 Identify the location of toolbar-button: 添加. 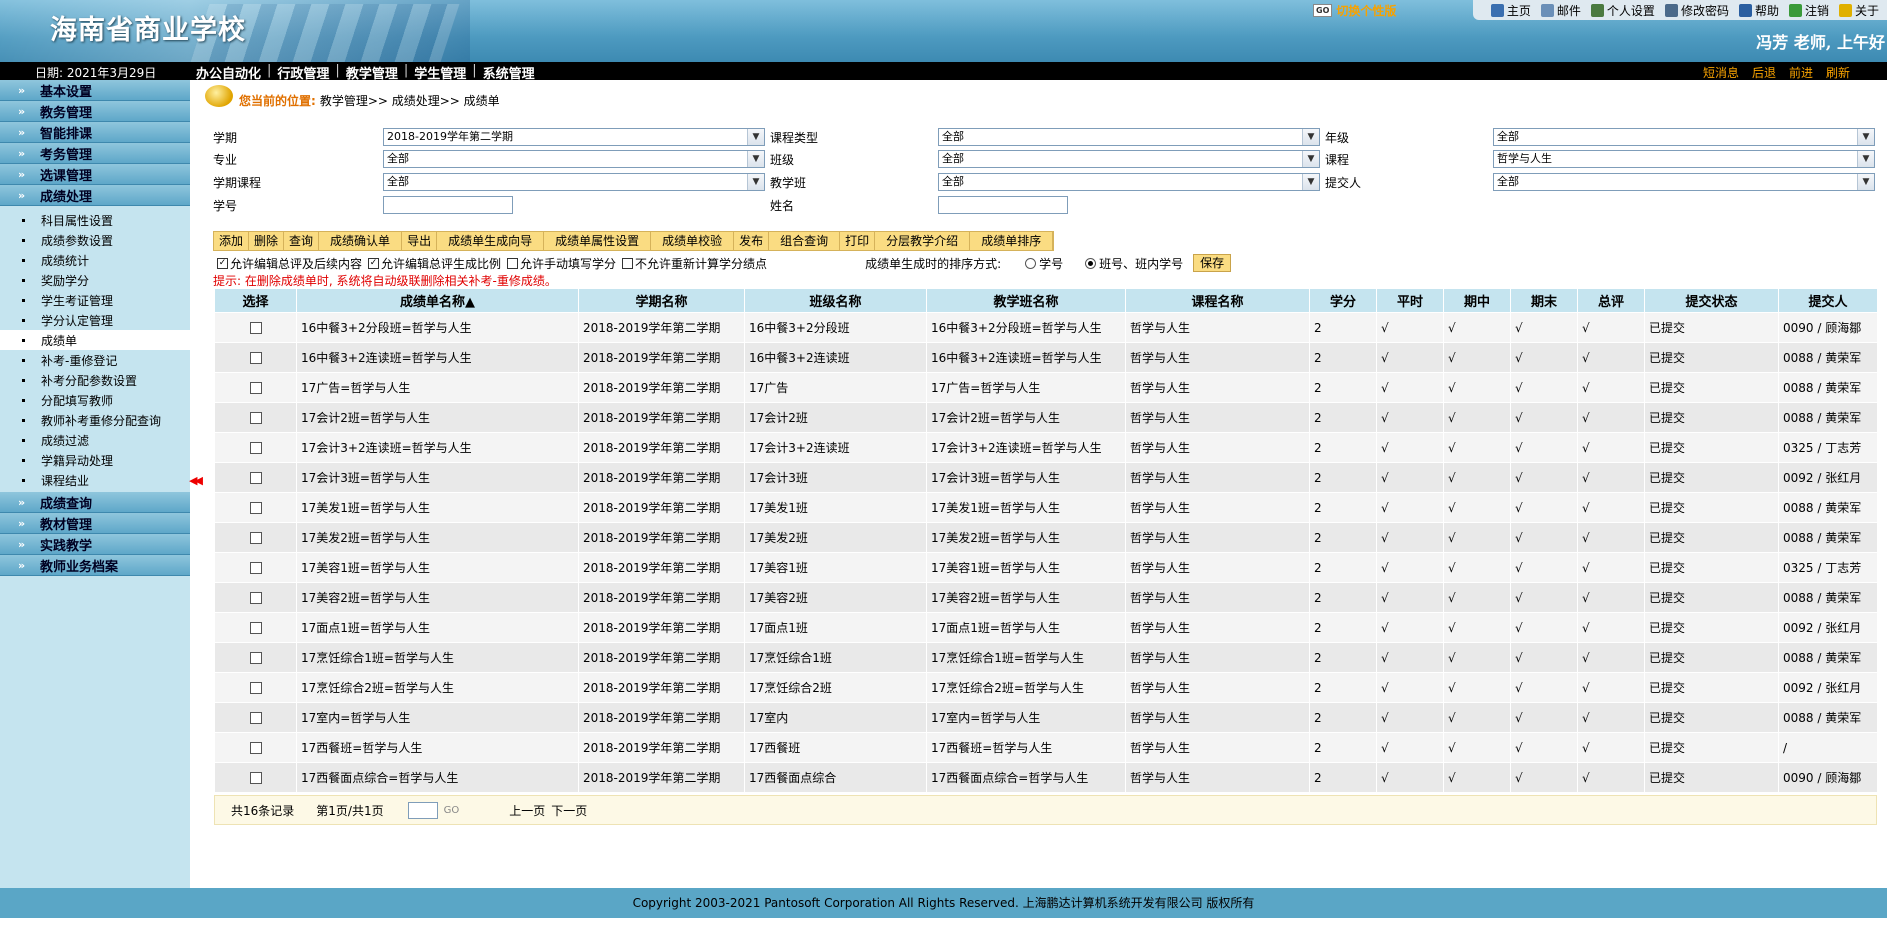
(232, 241).